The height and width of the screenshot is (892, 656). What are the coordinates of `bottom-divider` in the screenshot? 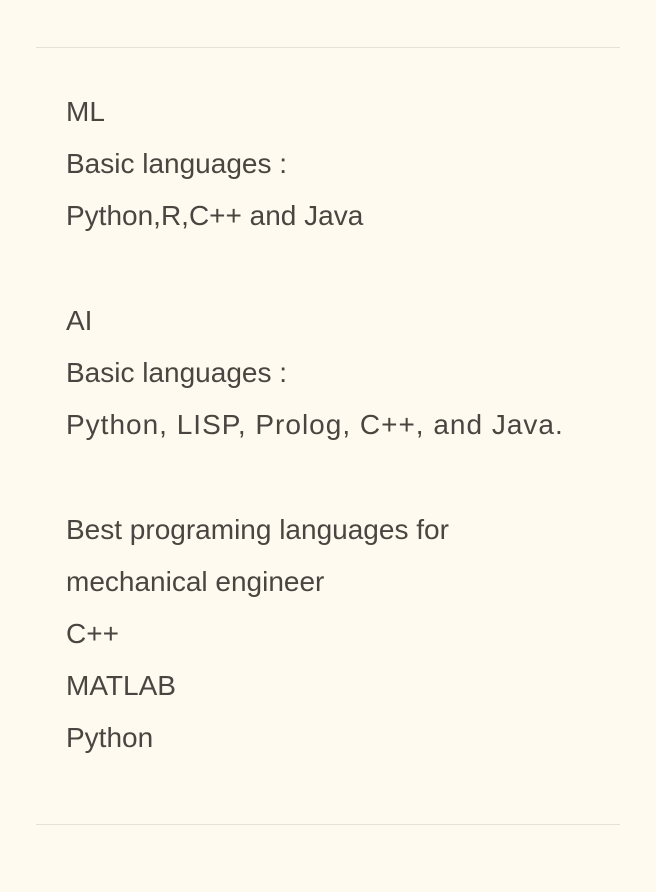 It's located at (328, 824).